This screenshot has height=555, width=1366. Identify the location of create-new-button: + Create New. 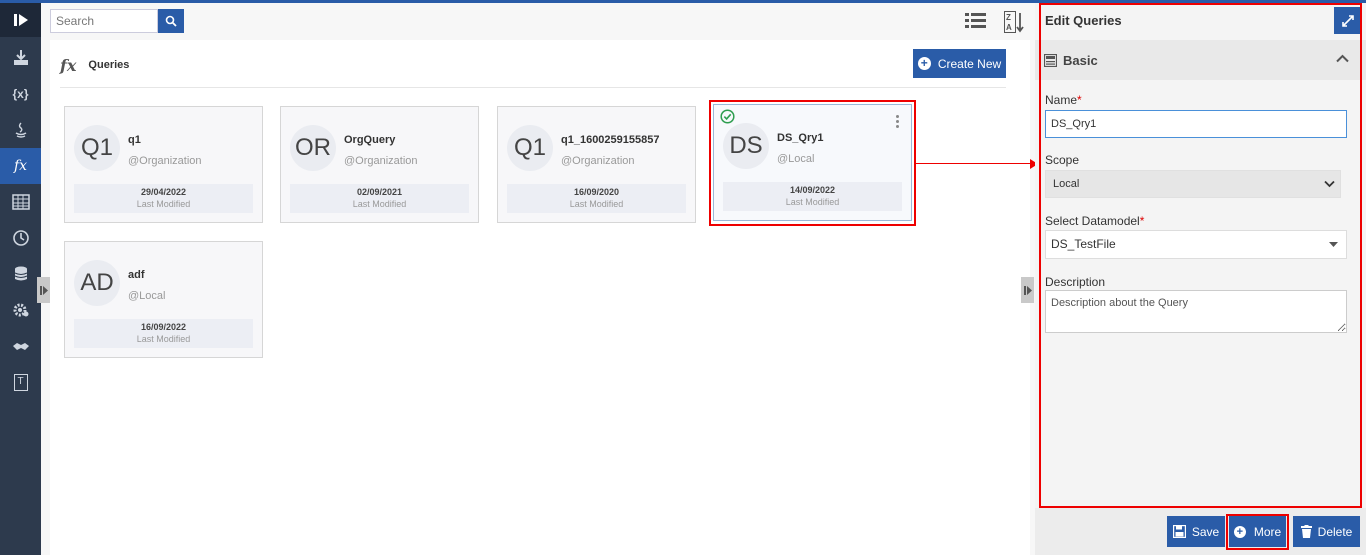
(959, 63).